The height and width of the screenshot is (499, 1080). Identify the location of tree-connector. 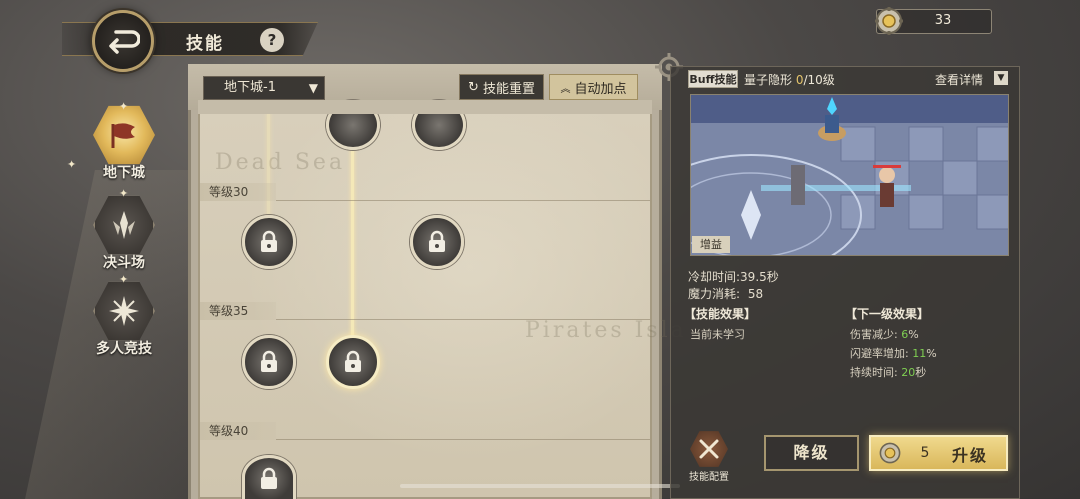
(268, 164).